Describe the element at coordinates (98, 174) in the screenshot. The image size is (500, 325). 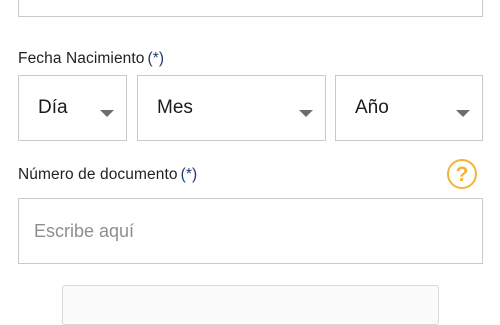
I see `document-number-label-text: Número de documento` at that location.